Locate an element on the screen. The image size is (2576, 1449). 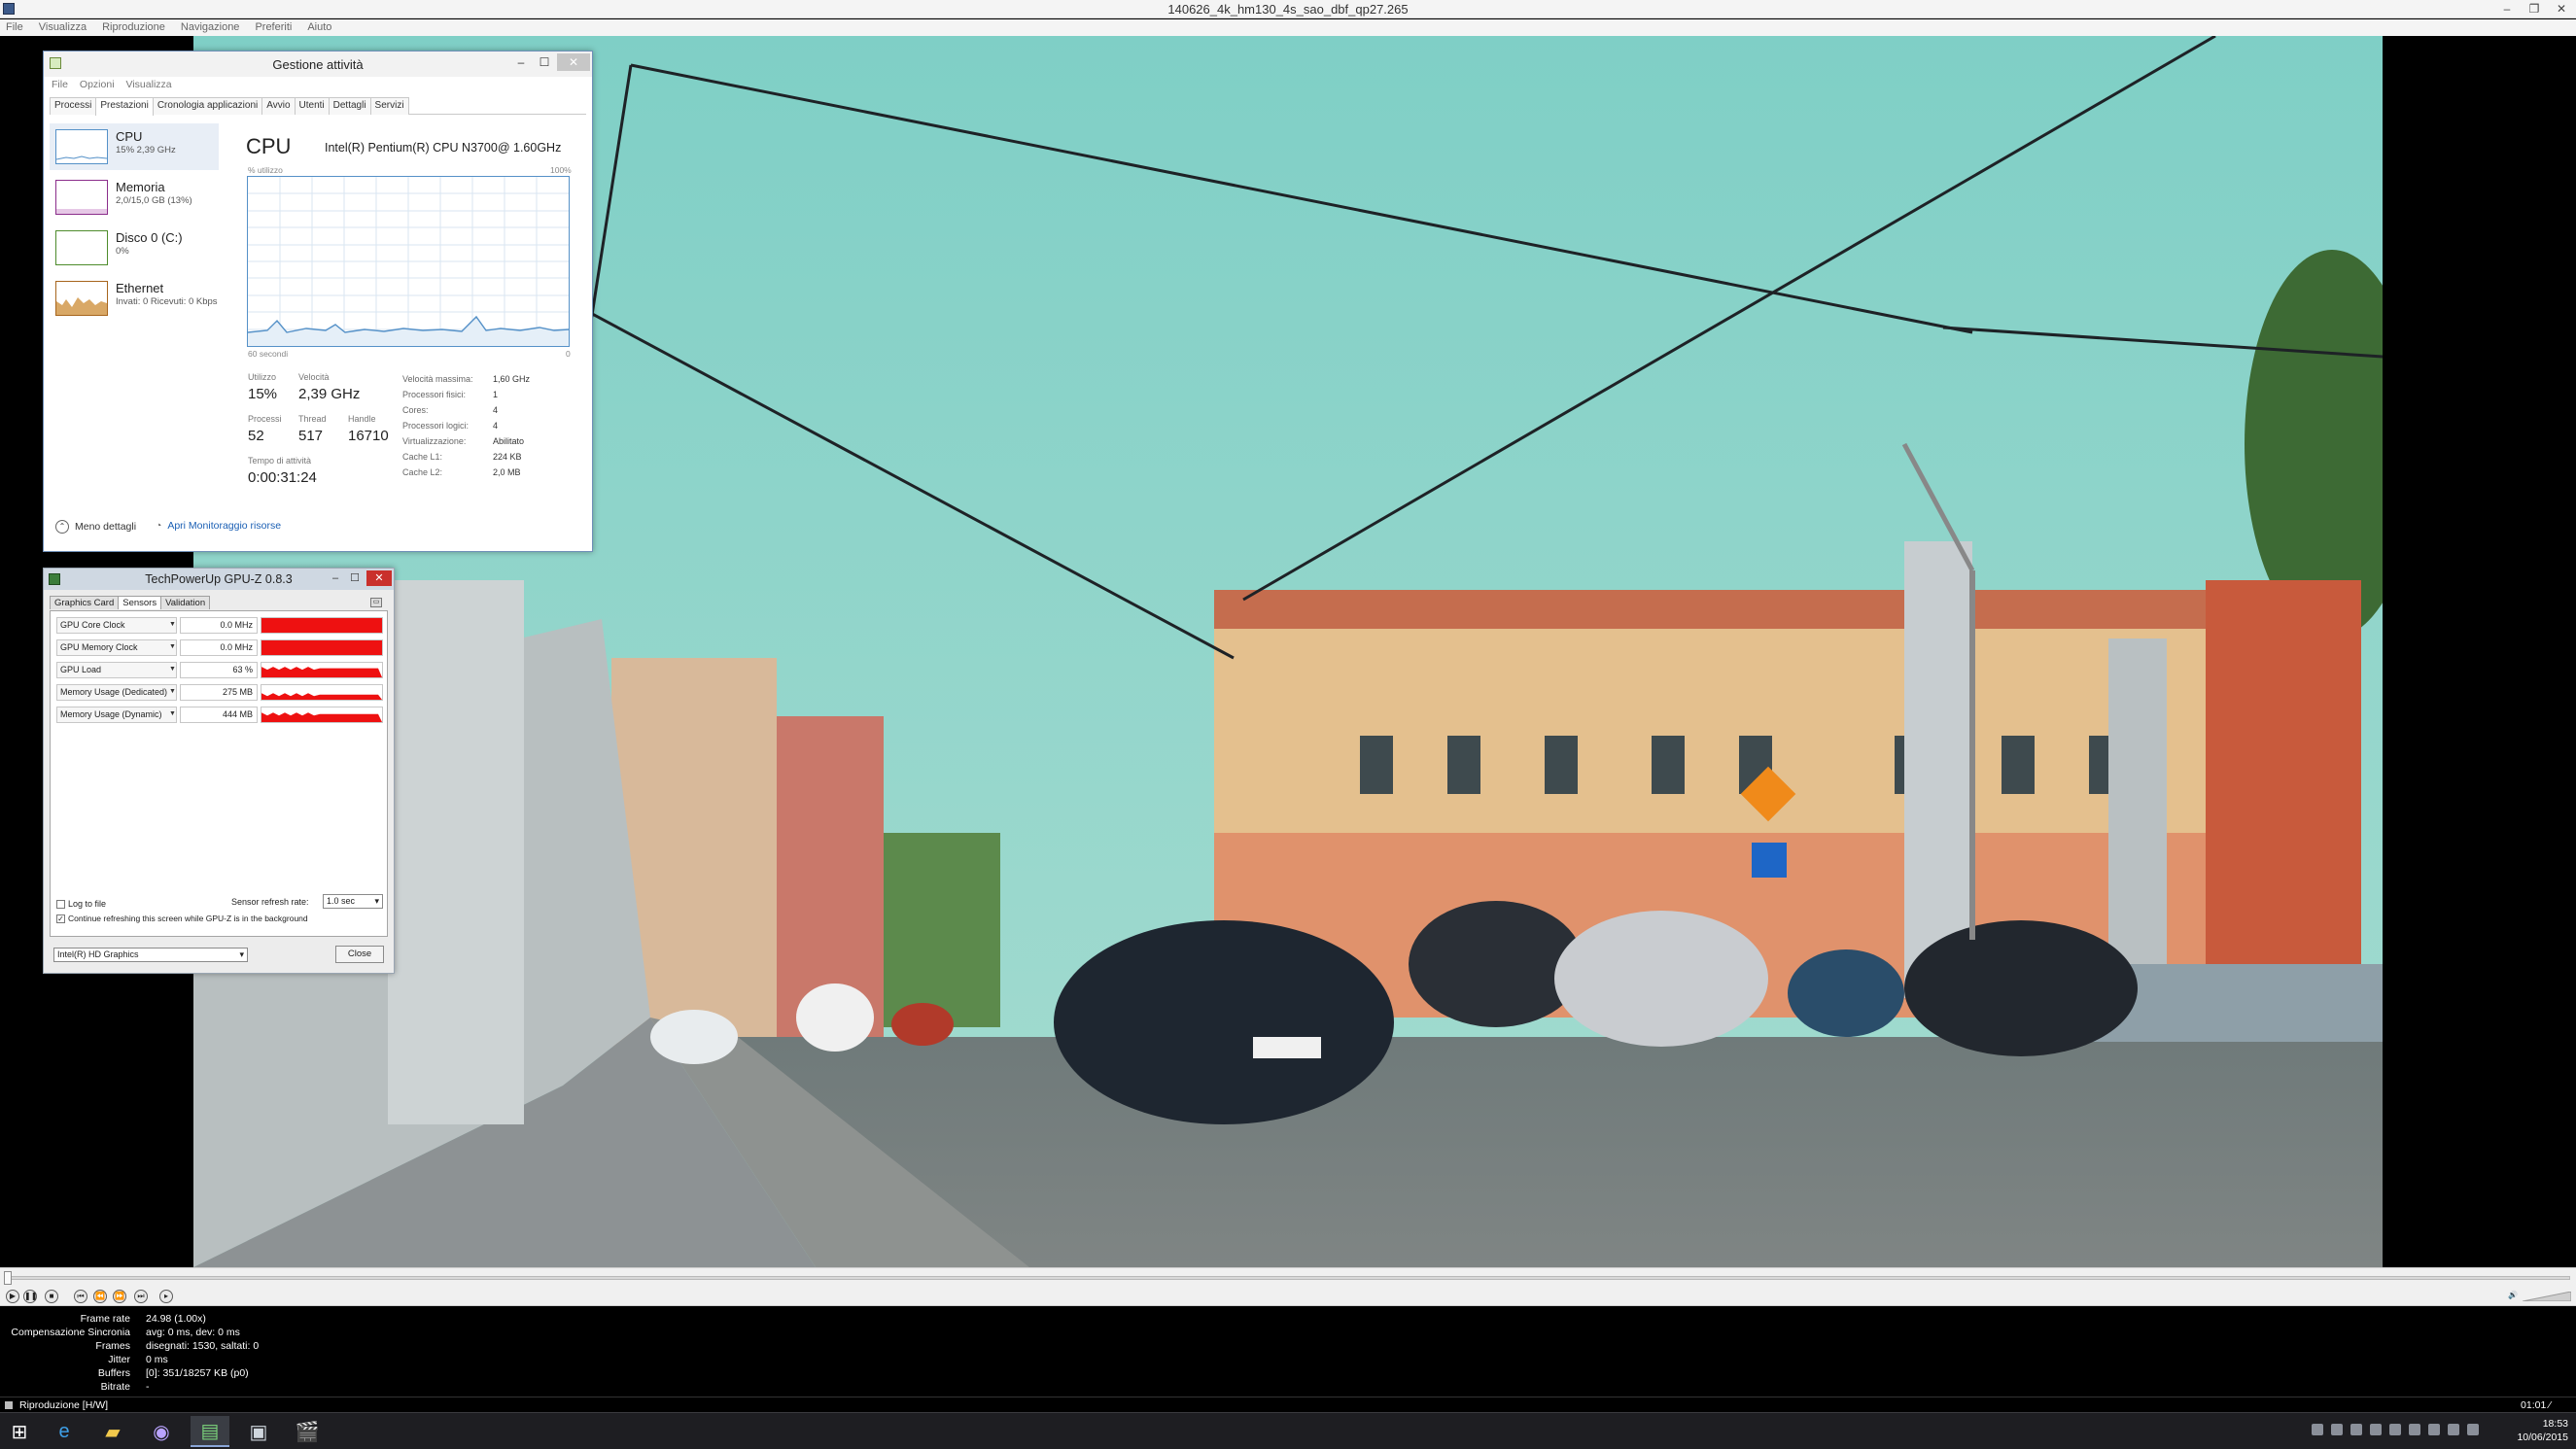
tab-startup: Avvio is located at coordinates (278, 106).